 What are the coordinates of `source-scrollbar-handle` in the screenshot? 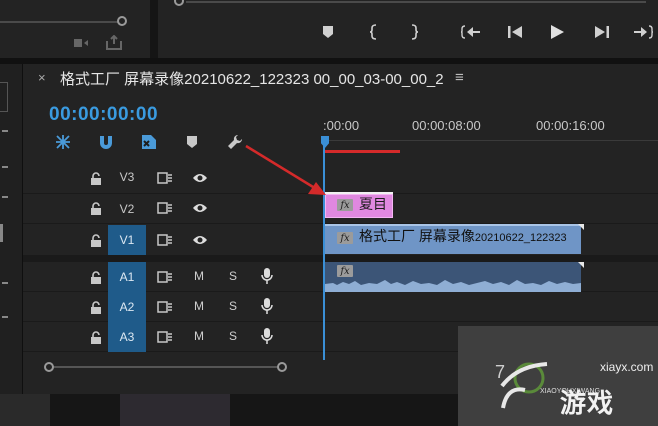 It's located at (122, 21).